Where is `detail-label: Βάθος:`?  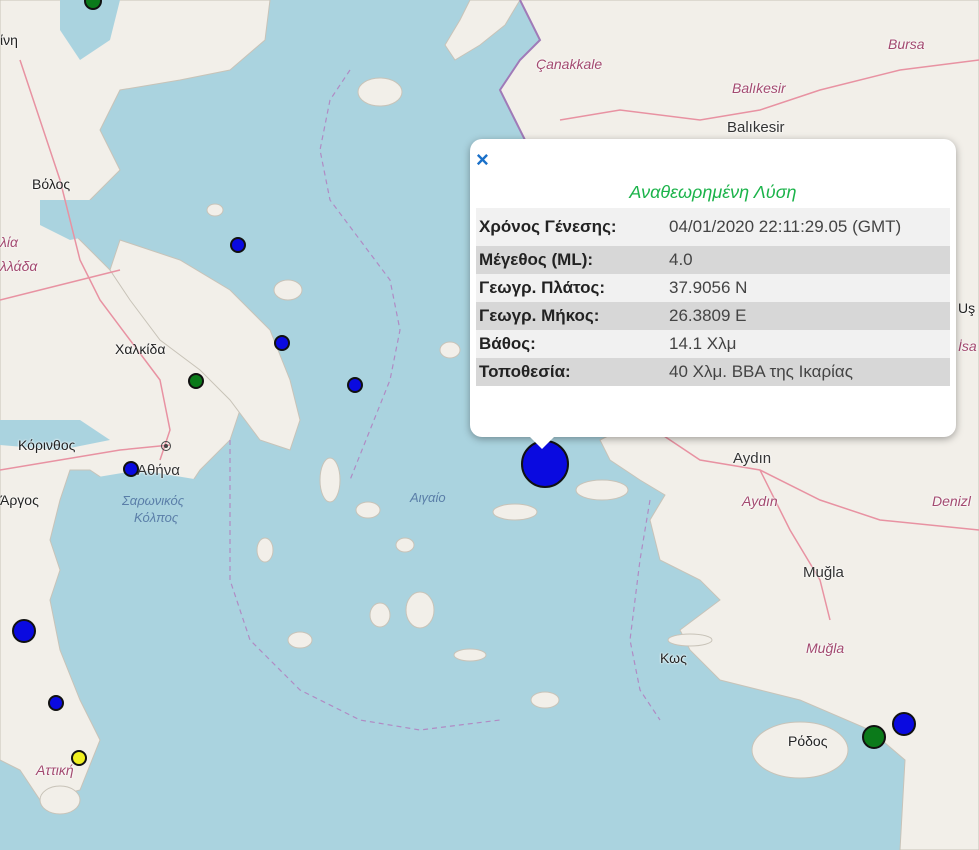 detail-label: Βάθος: is located at coordinates (571, 344).